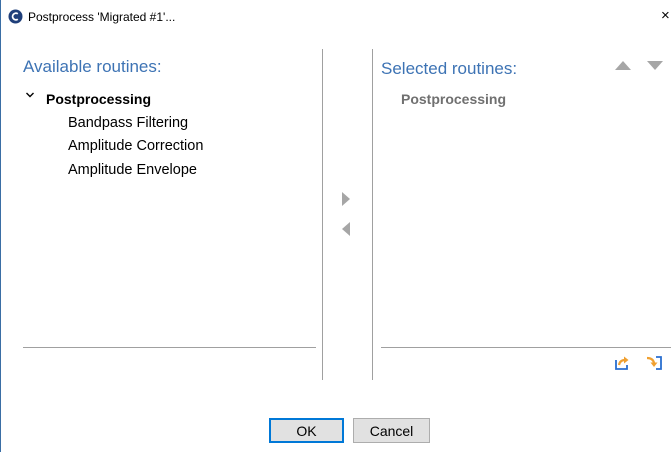  Describe the element at coordinates (135, 146) in the screenshot. I see `routine-item: Amplitude Correction` at that location.